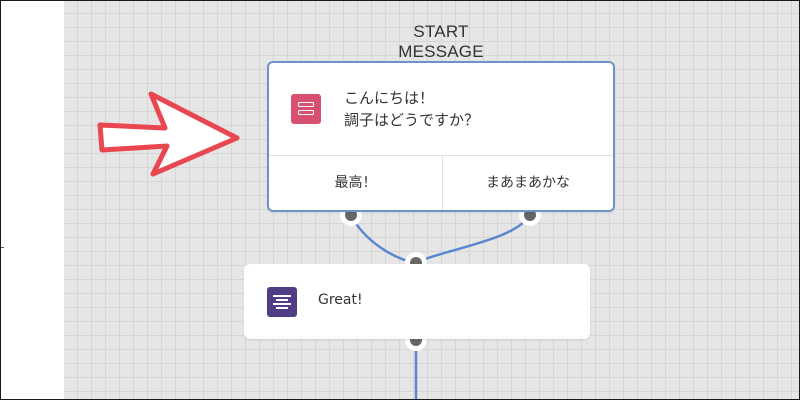 This screenshot has height=400, width=800. I want to click on quick-reply-button-1: 最高！, so click(355, 183).